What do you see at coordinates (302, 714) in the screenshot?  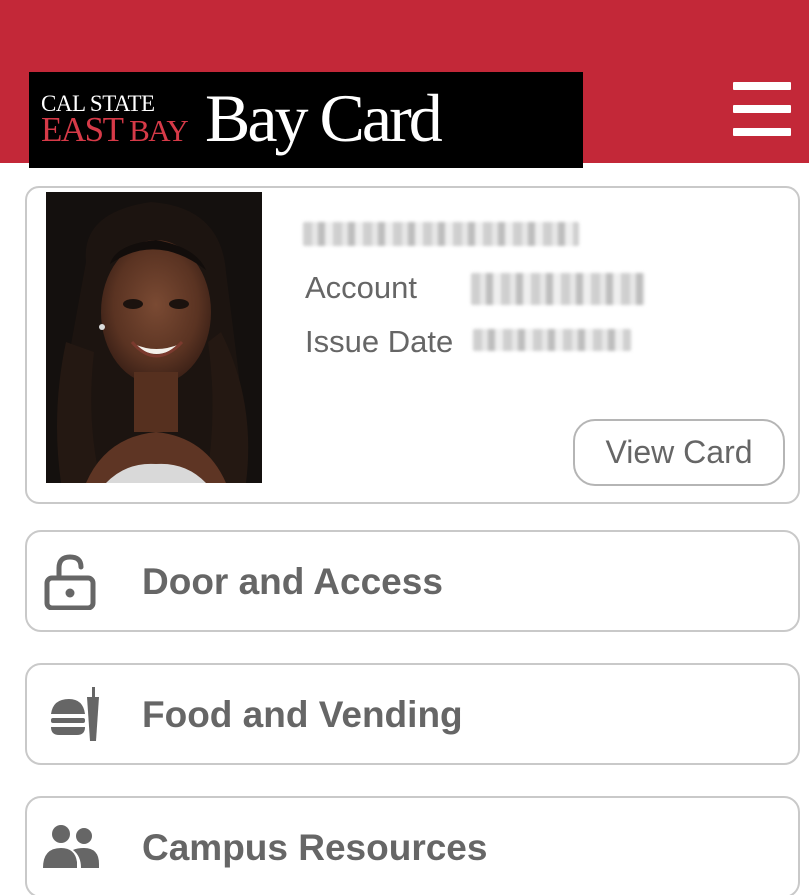 I see `menu-label: Food and Vending` at bounding box center [302, 714].